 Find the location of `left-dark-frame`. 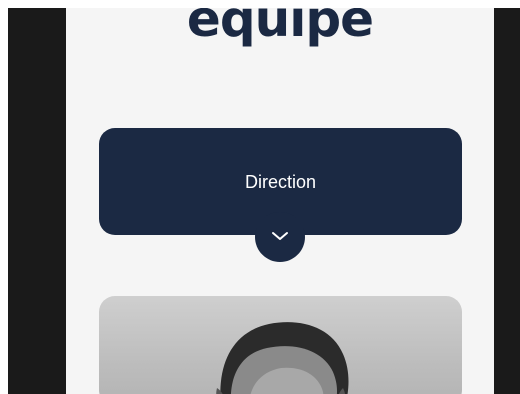

left-dark-frame is located at coordinates (37, 201).